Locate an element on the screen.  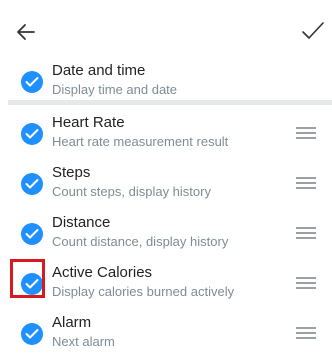
item-title: Date and time is located at coordinates (99, 70).